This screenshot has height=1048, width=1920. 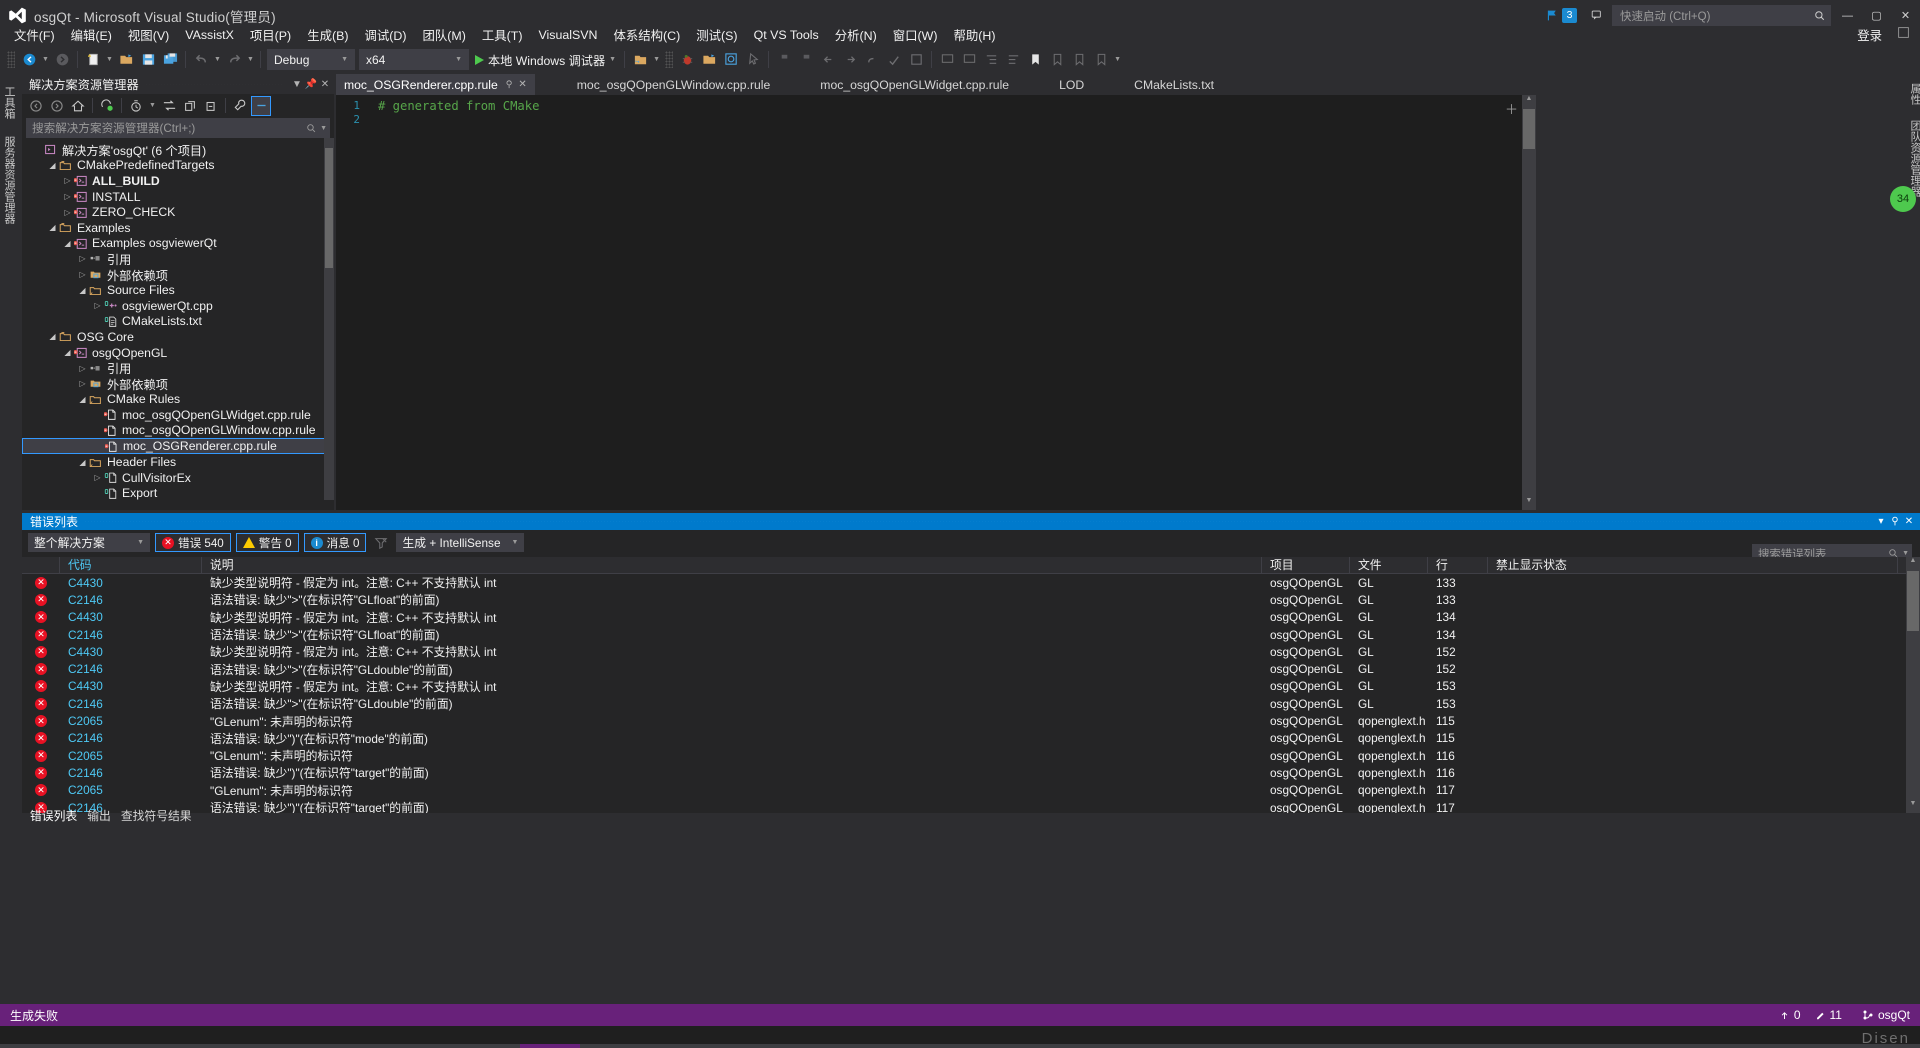 What do you see at coordinates (311, 59) in the screenshot?
I see `solution-configuration-combo: Debug ▼` at bounding box center [311, 59].